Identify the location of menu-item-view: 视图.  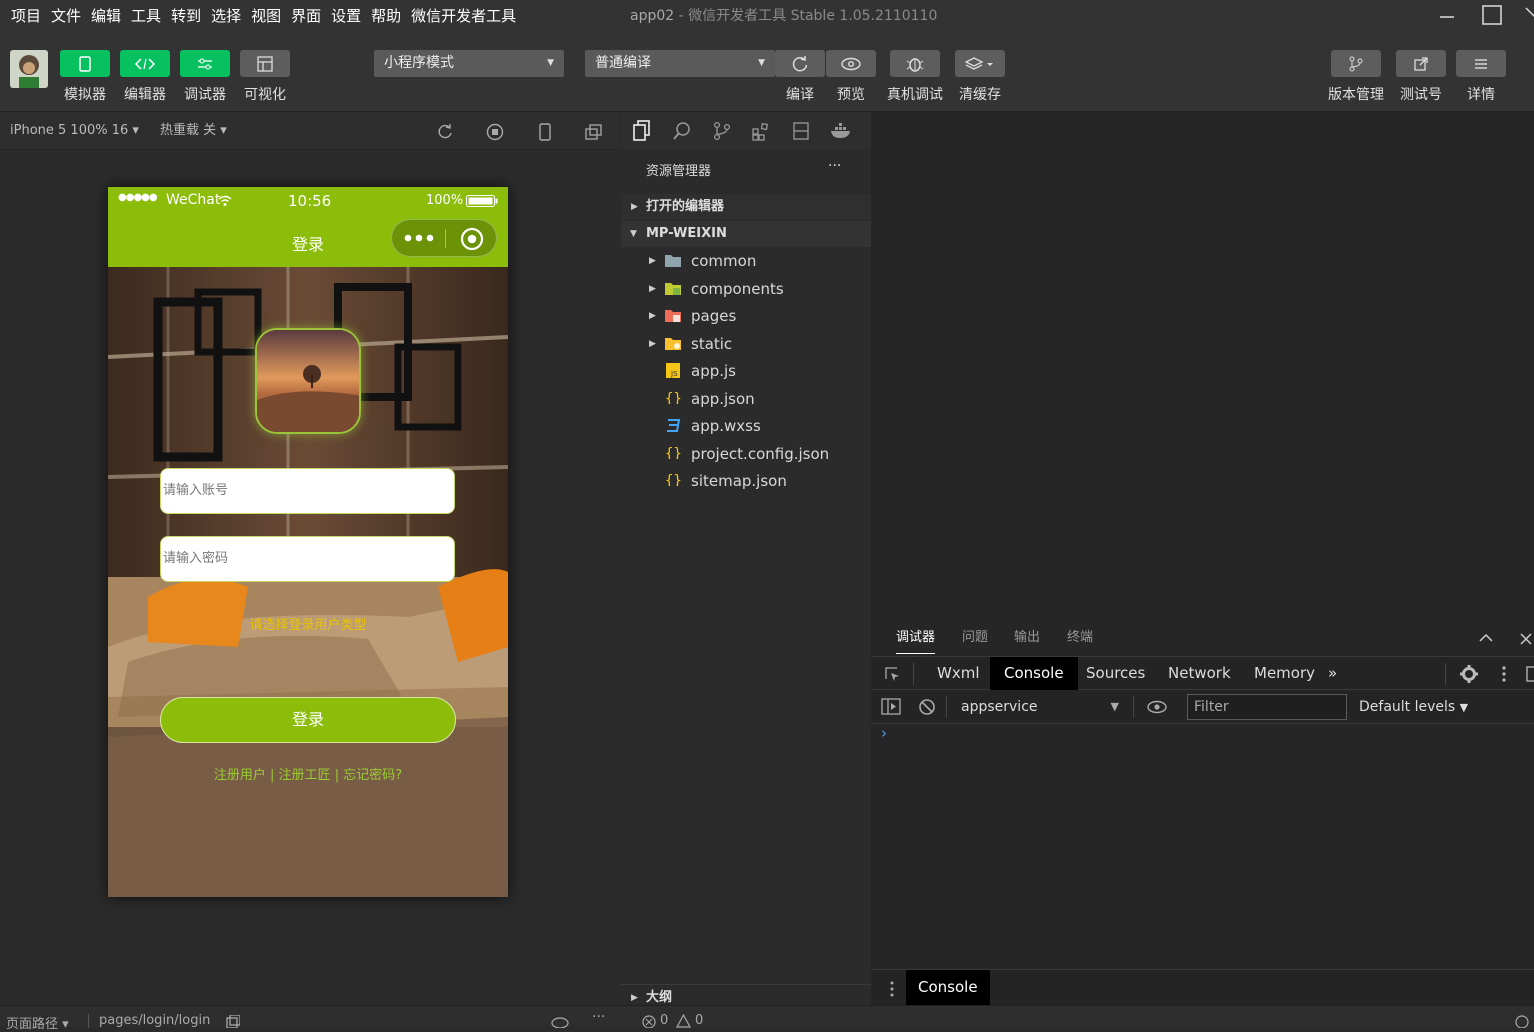
(266, 16).